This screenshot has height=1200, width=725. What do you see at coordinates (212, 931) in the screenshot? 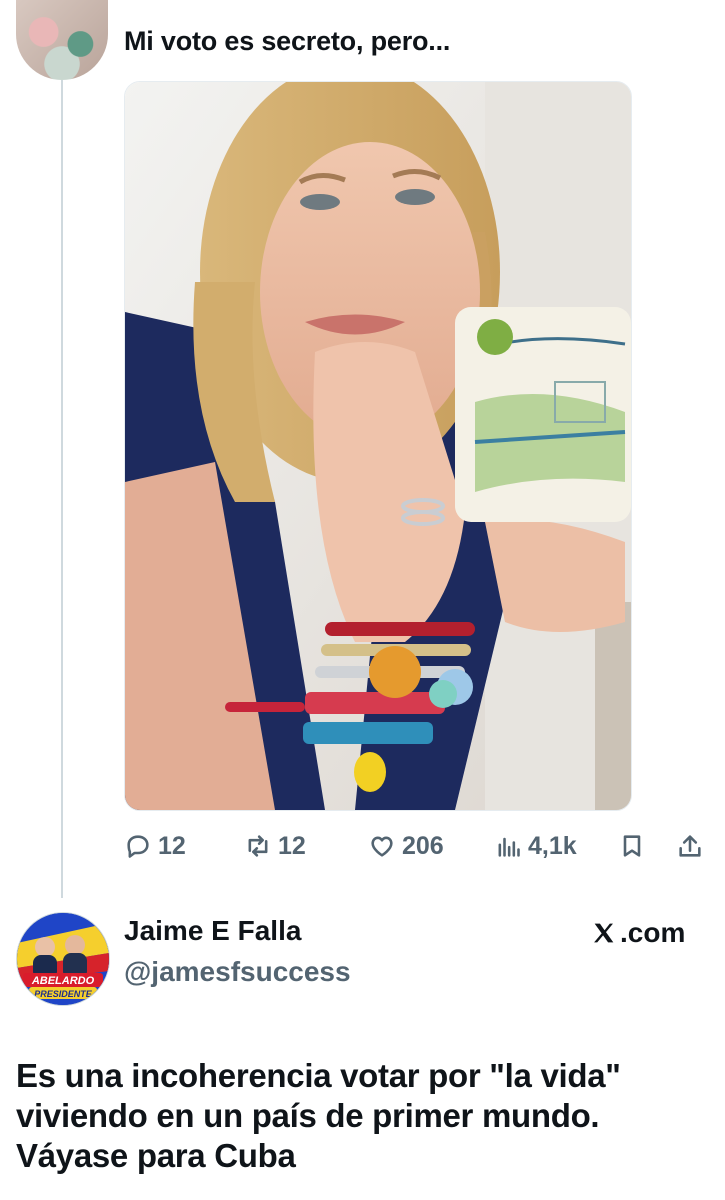
I see `reply-author-name: Jaime E Falla` at bounding box center [212, 931].